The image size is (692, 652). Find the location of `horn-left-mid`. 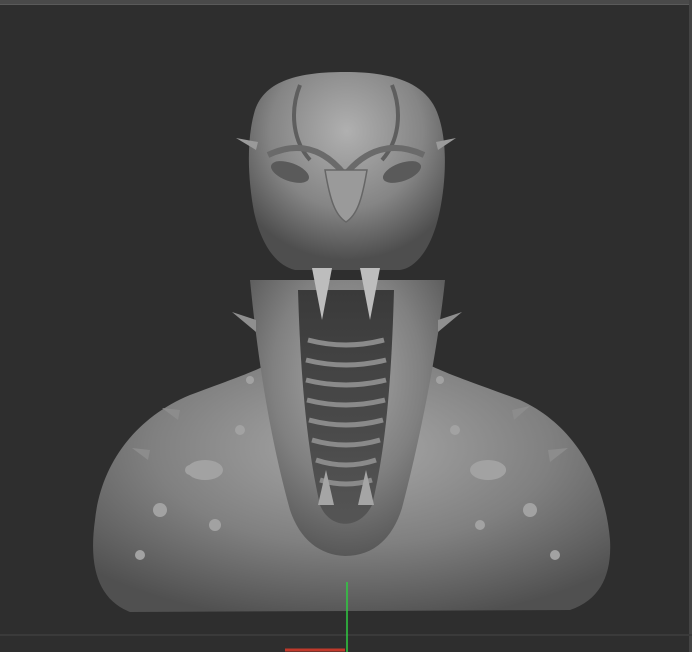

horn-left-mid is located at coordinates (244, 322).